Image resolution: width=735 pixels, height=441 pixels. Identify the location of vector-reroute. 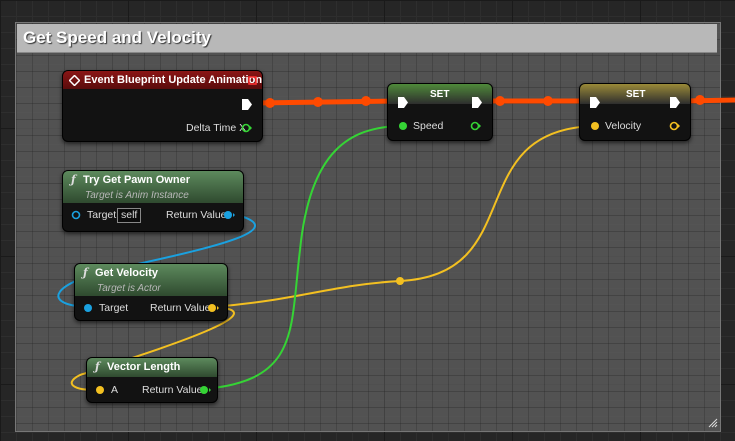
(400, 281).